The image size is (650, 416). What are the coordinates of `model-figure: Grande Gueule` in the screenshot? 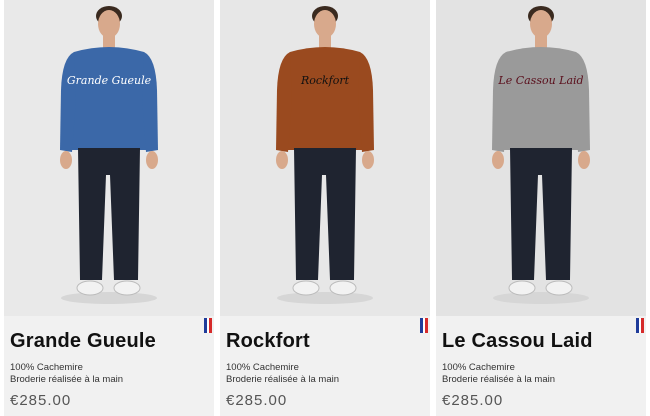 It's located at (109, 155).